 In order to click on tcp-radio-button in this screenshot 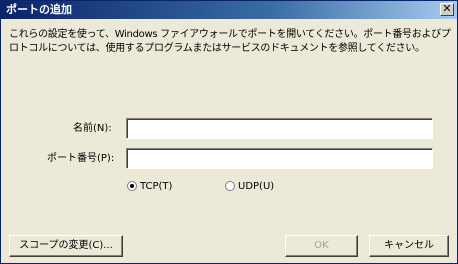, I will do `click(132, 186)`.